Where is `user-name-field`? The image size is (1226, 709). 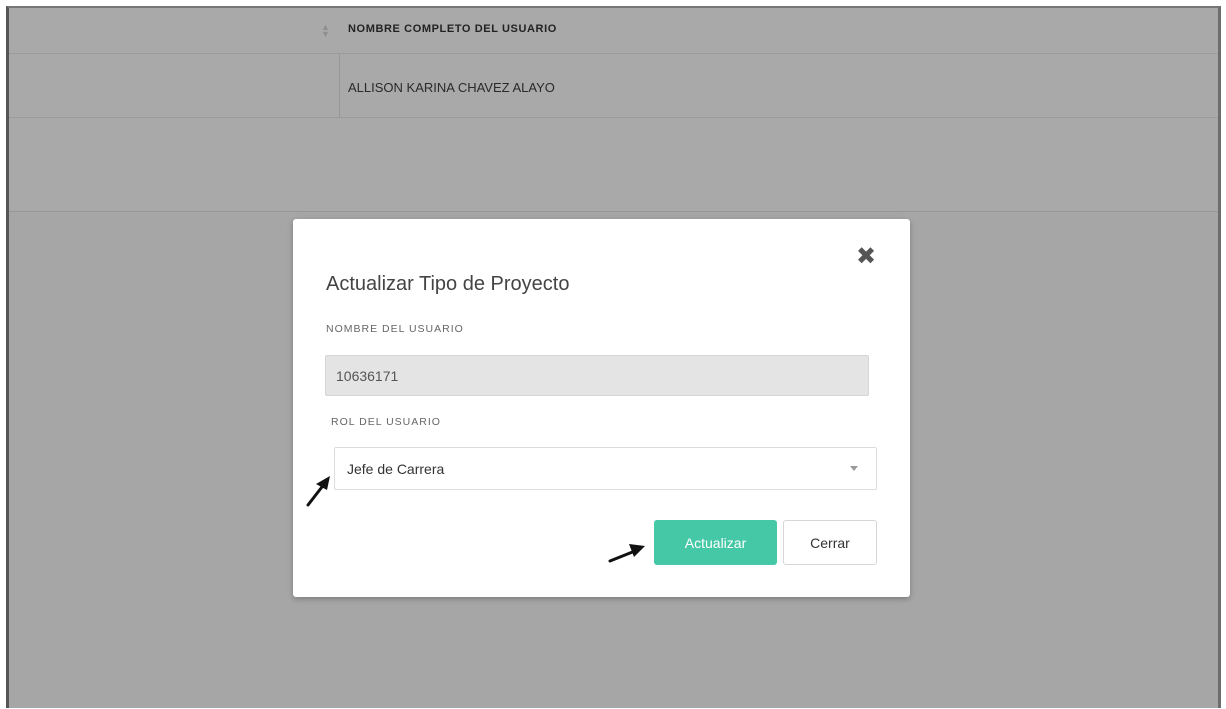
user-name-field is located at coordinates (597, 375).